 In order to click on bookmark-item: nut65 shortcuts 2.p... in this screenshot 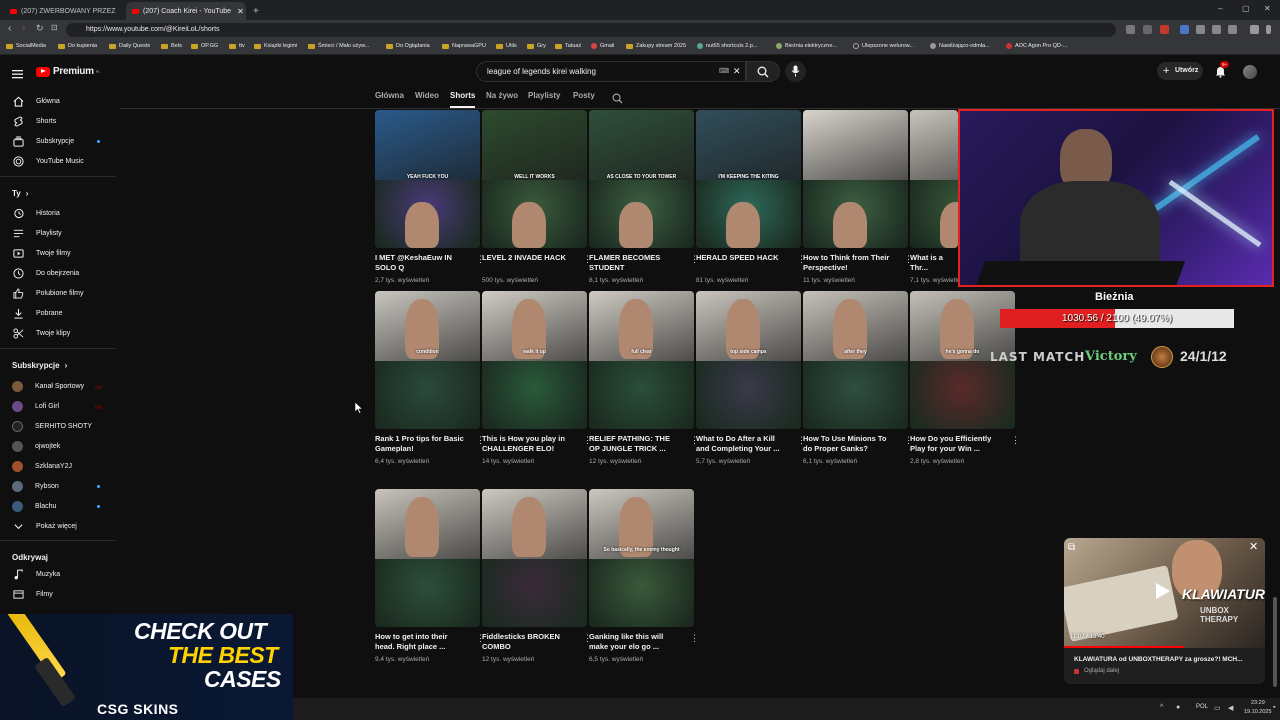, I will do `click(727, 46)`.